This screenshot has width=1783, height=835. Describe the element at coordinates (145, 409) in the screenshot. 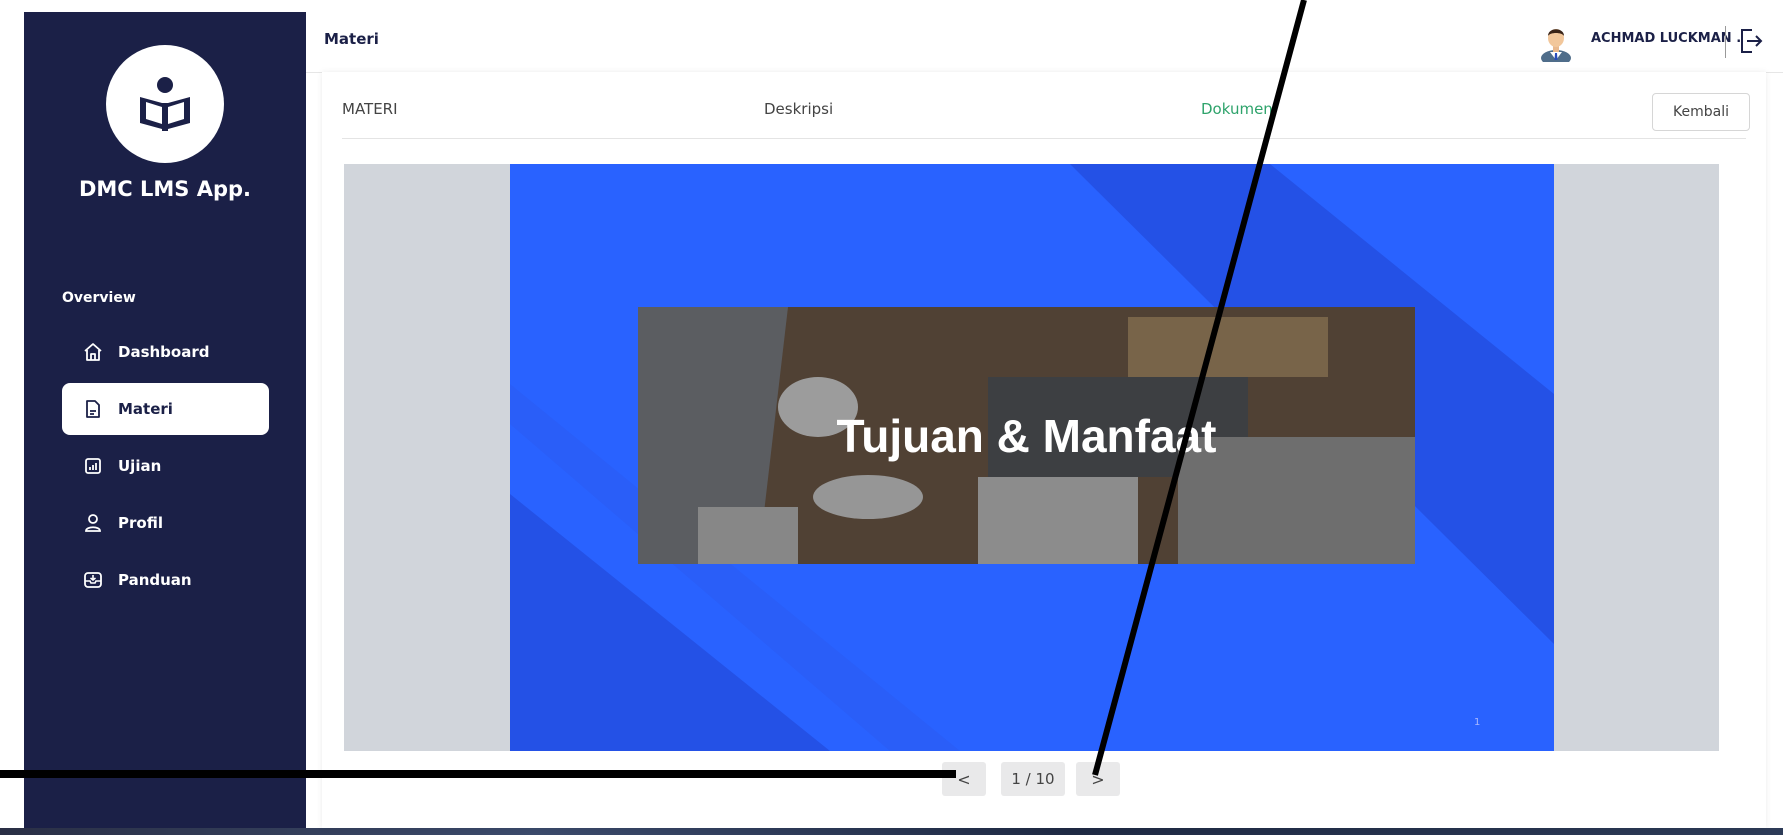

I see `sidebar-item-label: Materi` at that location.